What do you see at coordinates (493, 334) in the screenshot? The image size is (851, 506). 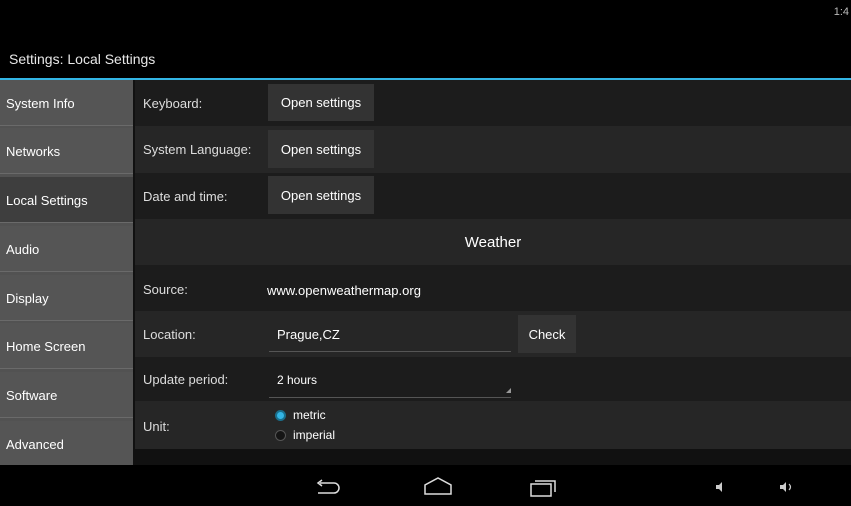 I see `location-row: Location: Prague,CZ Check` at bounding box center [493, 334].